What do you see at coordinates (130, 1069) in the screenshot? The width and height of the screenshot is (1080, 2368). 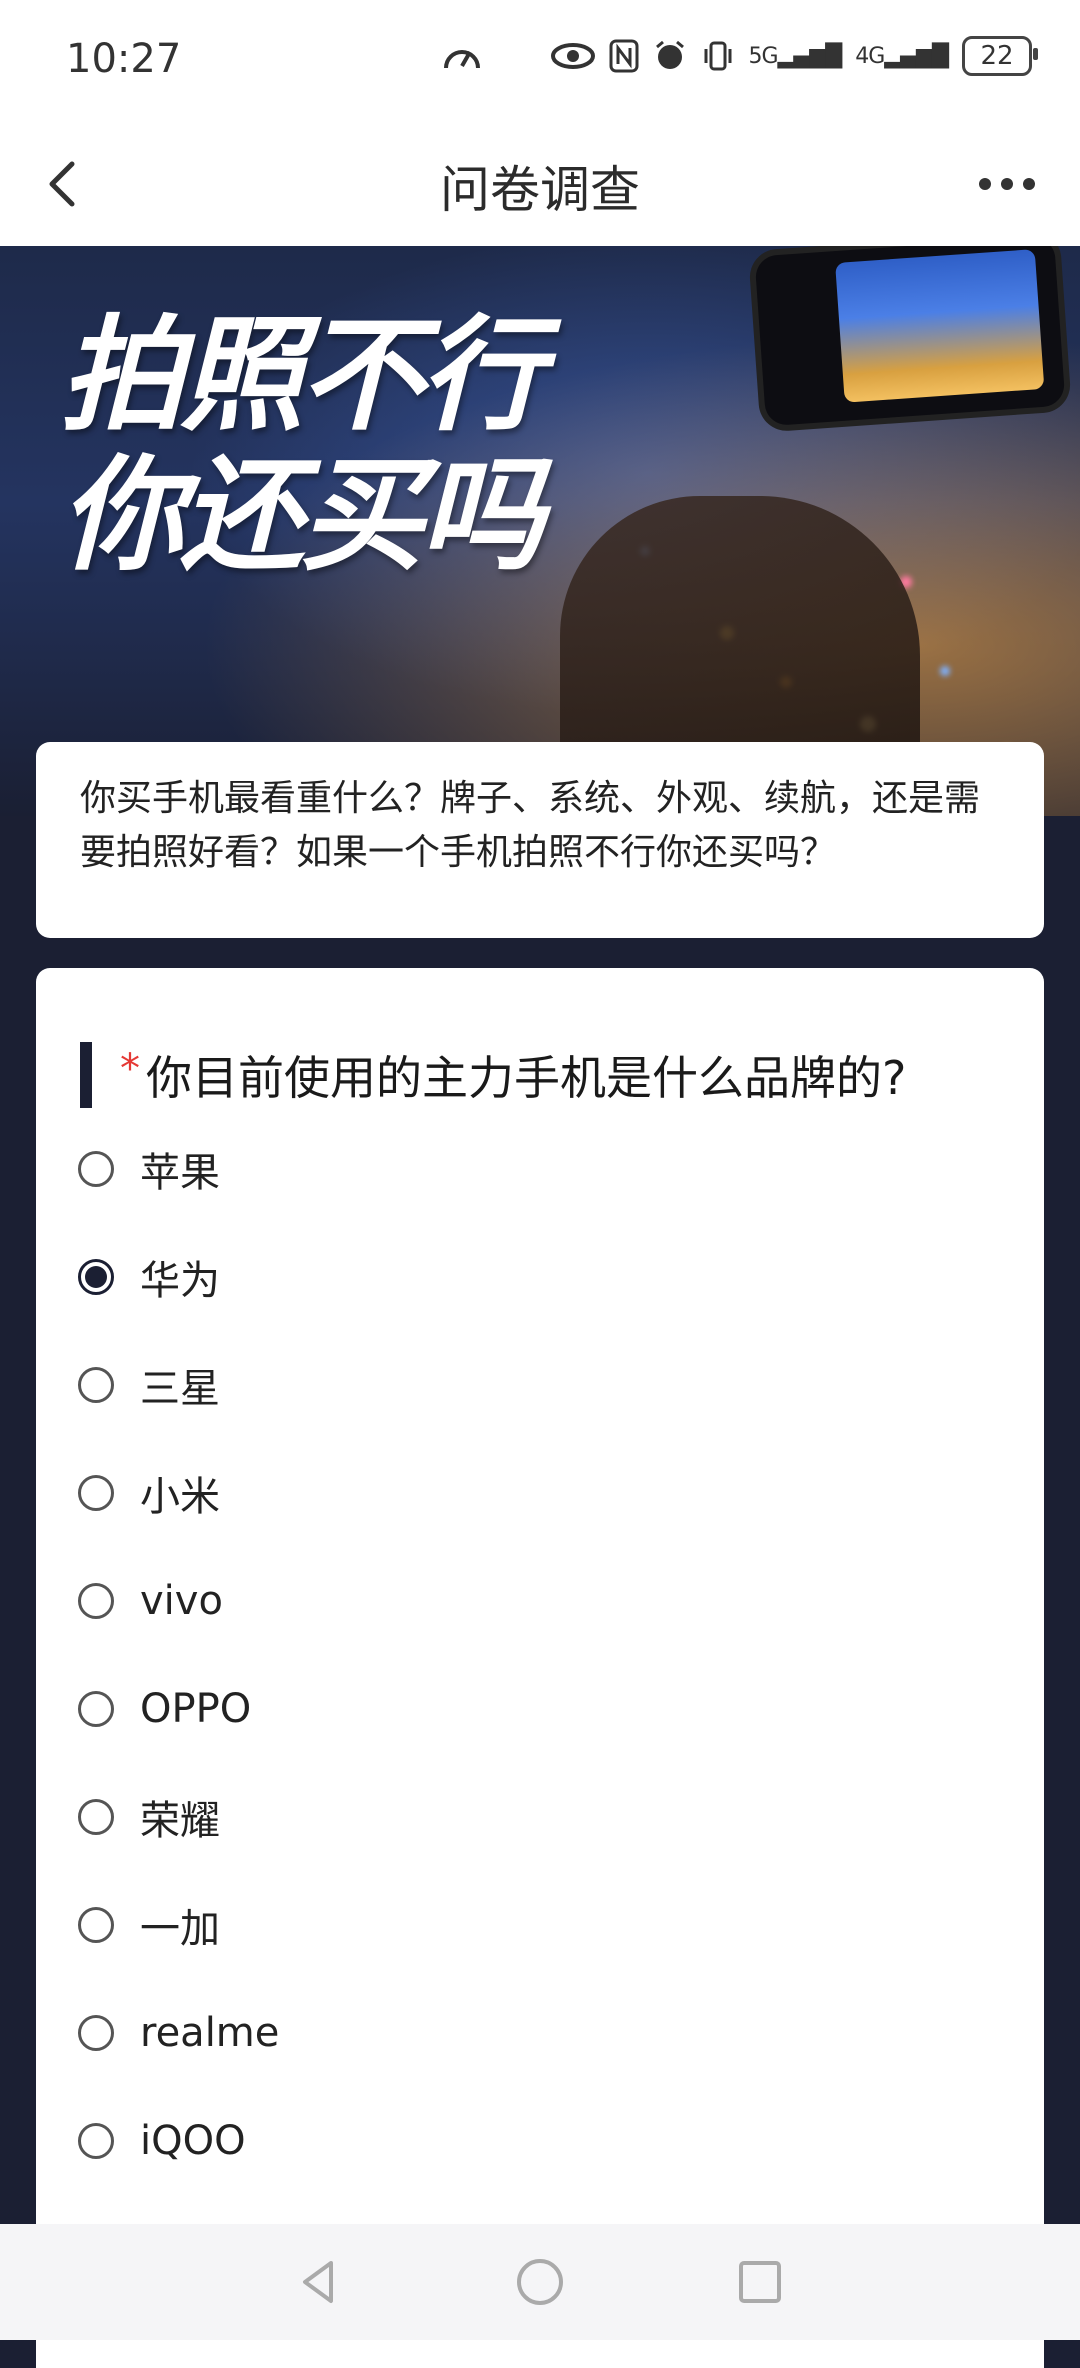 I see `required-mark: *` at bounding box center [130, 1069].